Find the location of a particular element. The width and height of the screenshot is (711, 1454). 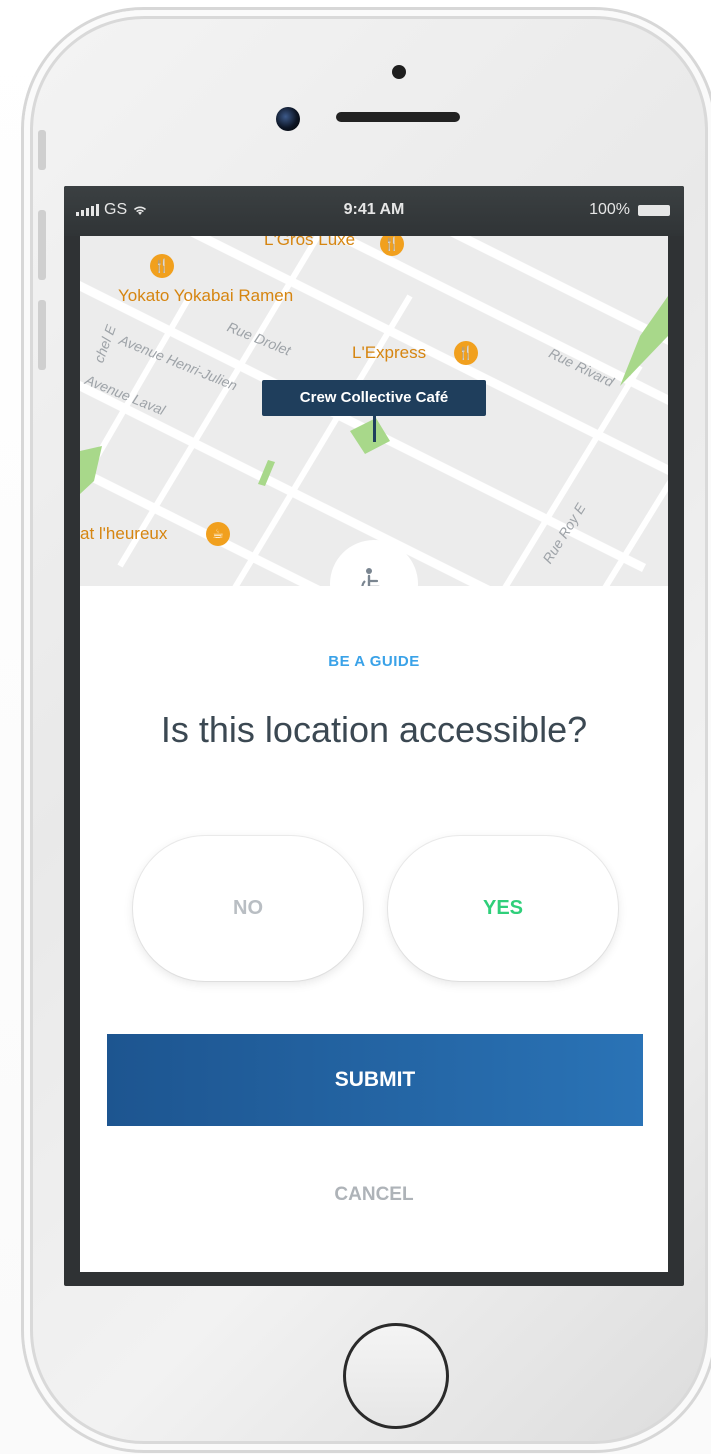

cancel-button: CANCEL is located at coordinates (374, 1195).